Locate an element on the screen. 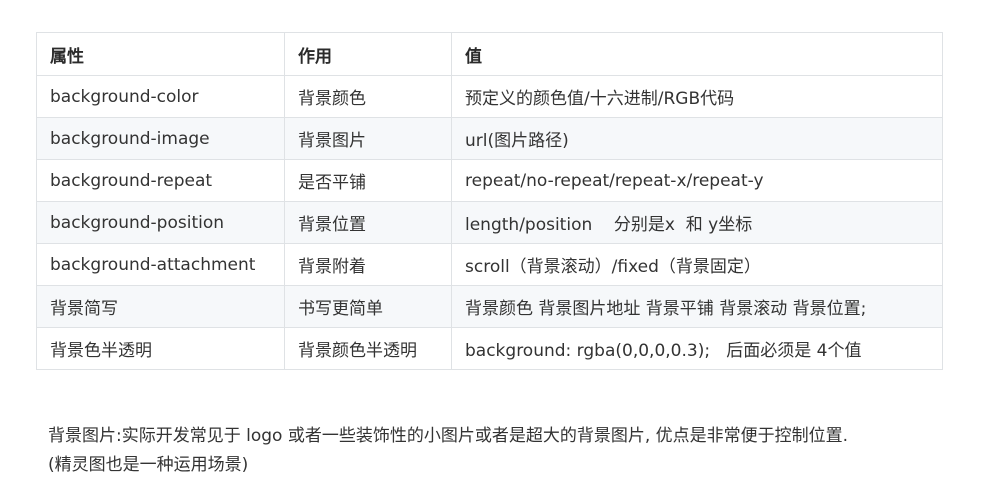  cell-property: background-attachment is located at coordinates (160, 264).